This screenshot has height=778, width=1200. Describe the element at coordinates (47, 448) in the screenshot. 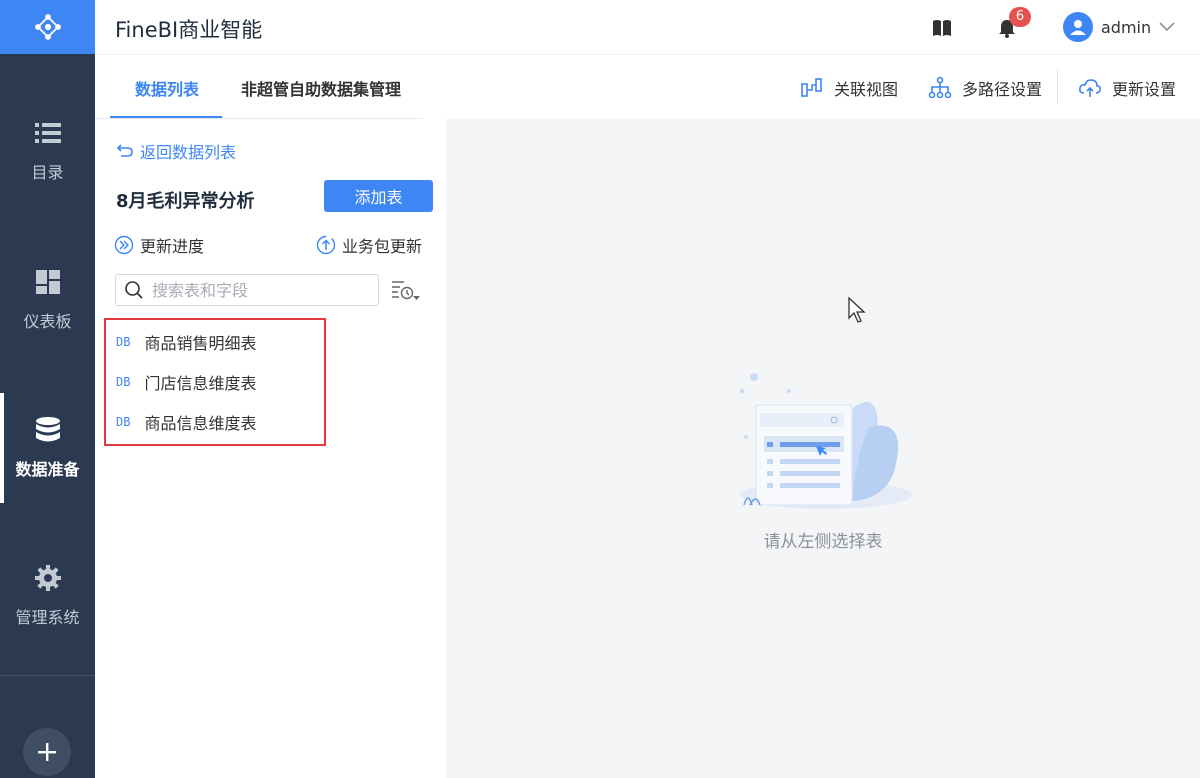

I see `sidebar-item-data-prep: 数据准备` at that location.